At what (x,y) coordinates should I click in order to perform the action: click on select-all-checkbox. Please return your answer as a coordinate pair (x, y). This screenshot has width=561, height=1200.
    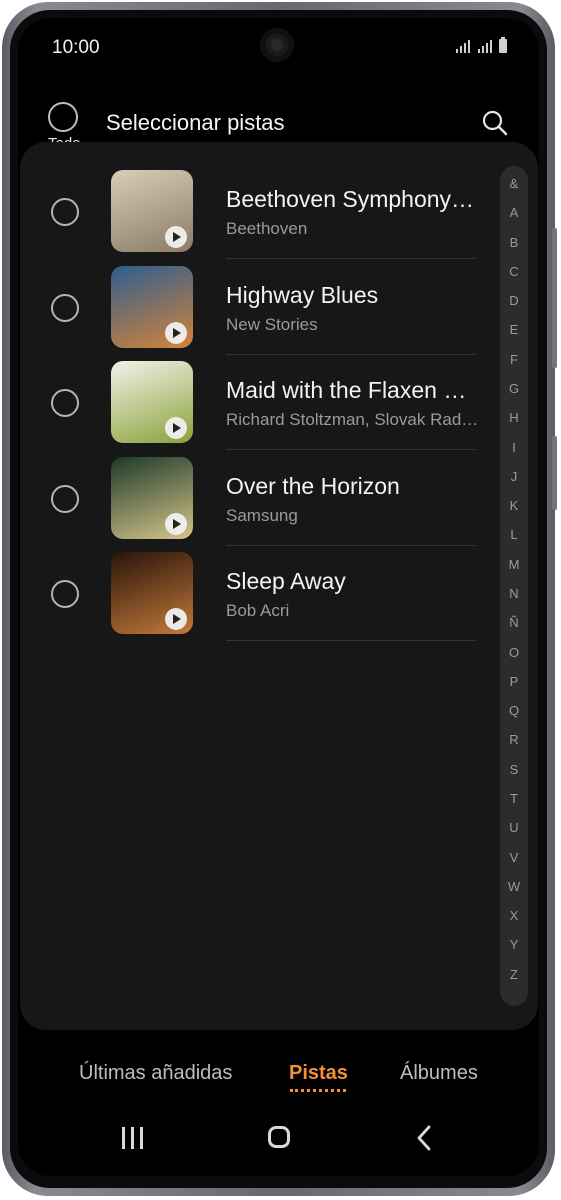
    Looking at the image, I should click on (63, 117).